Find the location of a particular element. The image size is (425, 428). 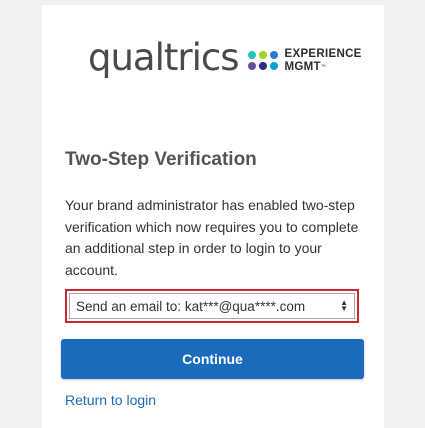

verification-method-select-highlight: Send an email to: kat***@qua****.com ▲ ▼ is located at coordinates (212, 306).